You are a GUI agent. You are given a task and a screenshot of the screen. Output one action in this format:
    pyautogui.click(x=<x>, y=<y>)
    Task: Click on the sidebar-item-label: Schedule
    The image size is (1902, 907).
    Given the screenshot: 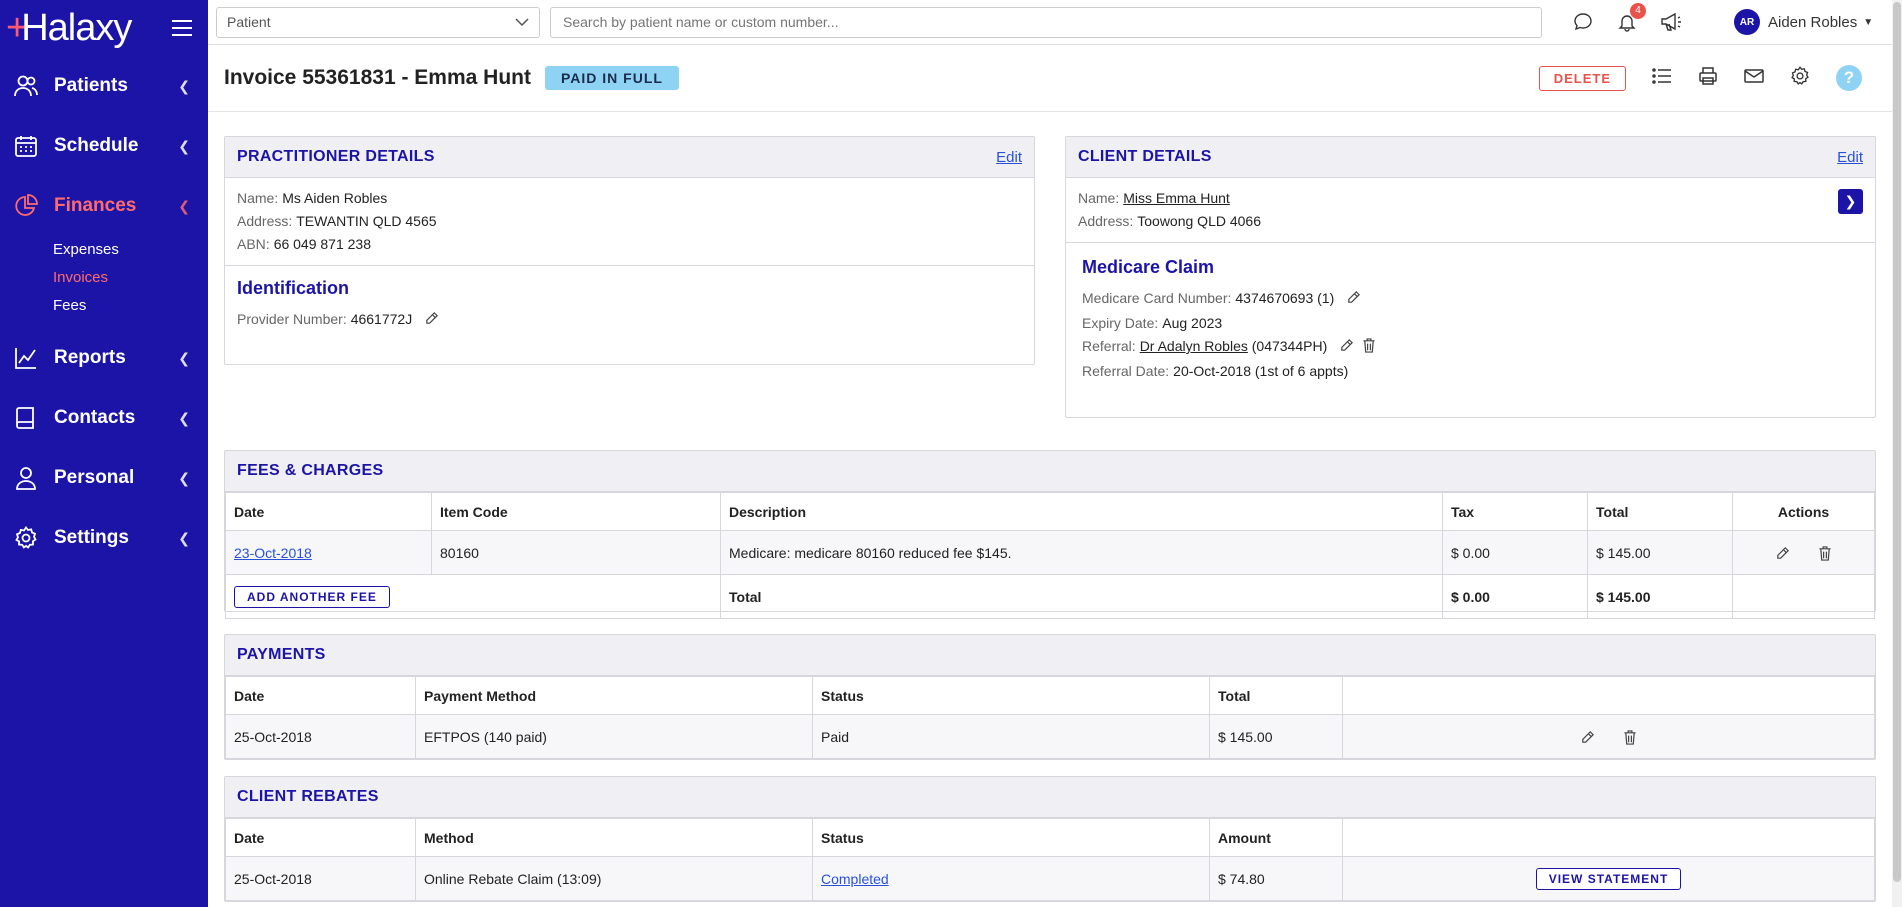 What is the action you would take?
    pyautogui.click(x=96, y=145)
    